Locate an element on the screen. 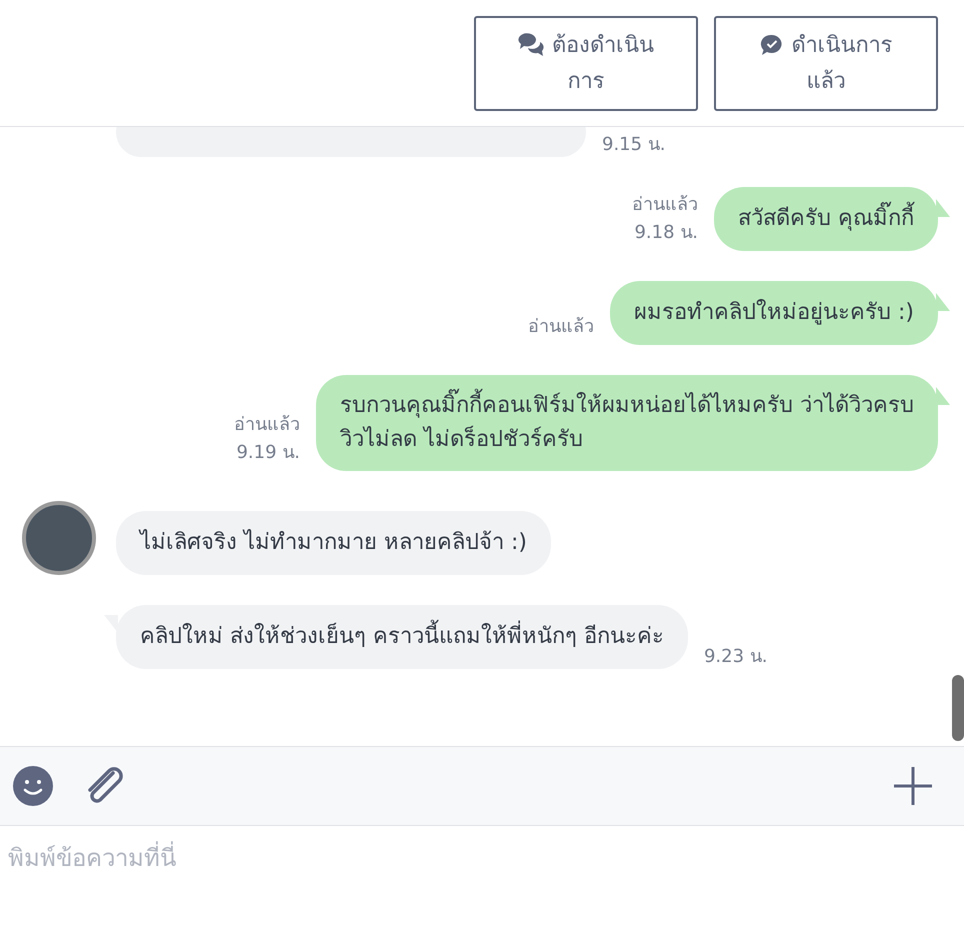  message-text: วิวไม่ลด ไม่ดร็อปชัวร์ครับ is located at coordinates (462, 439).